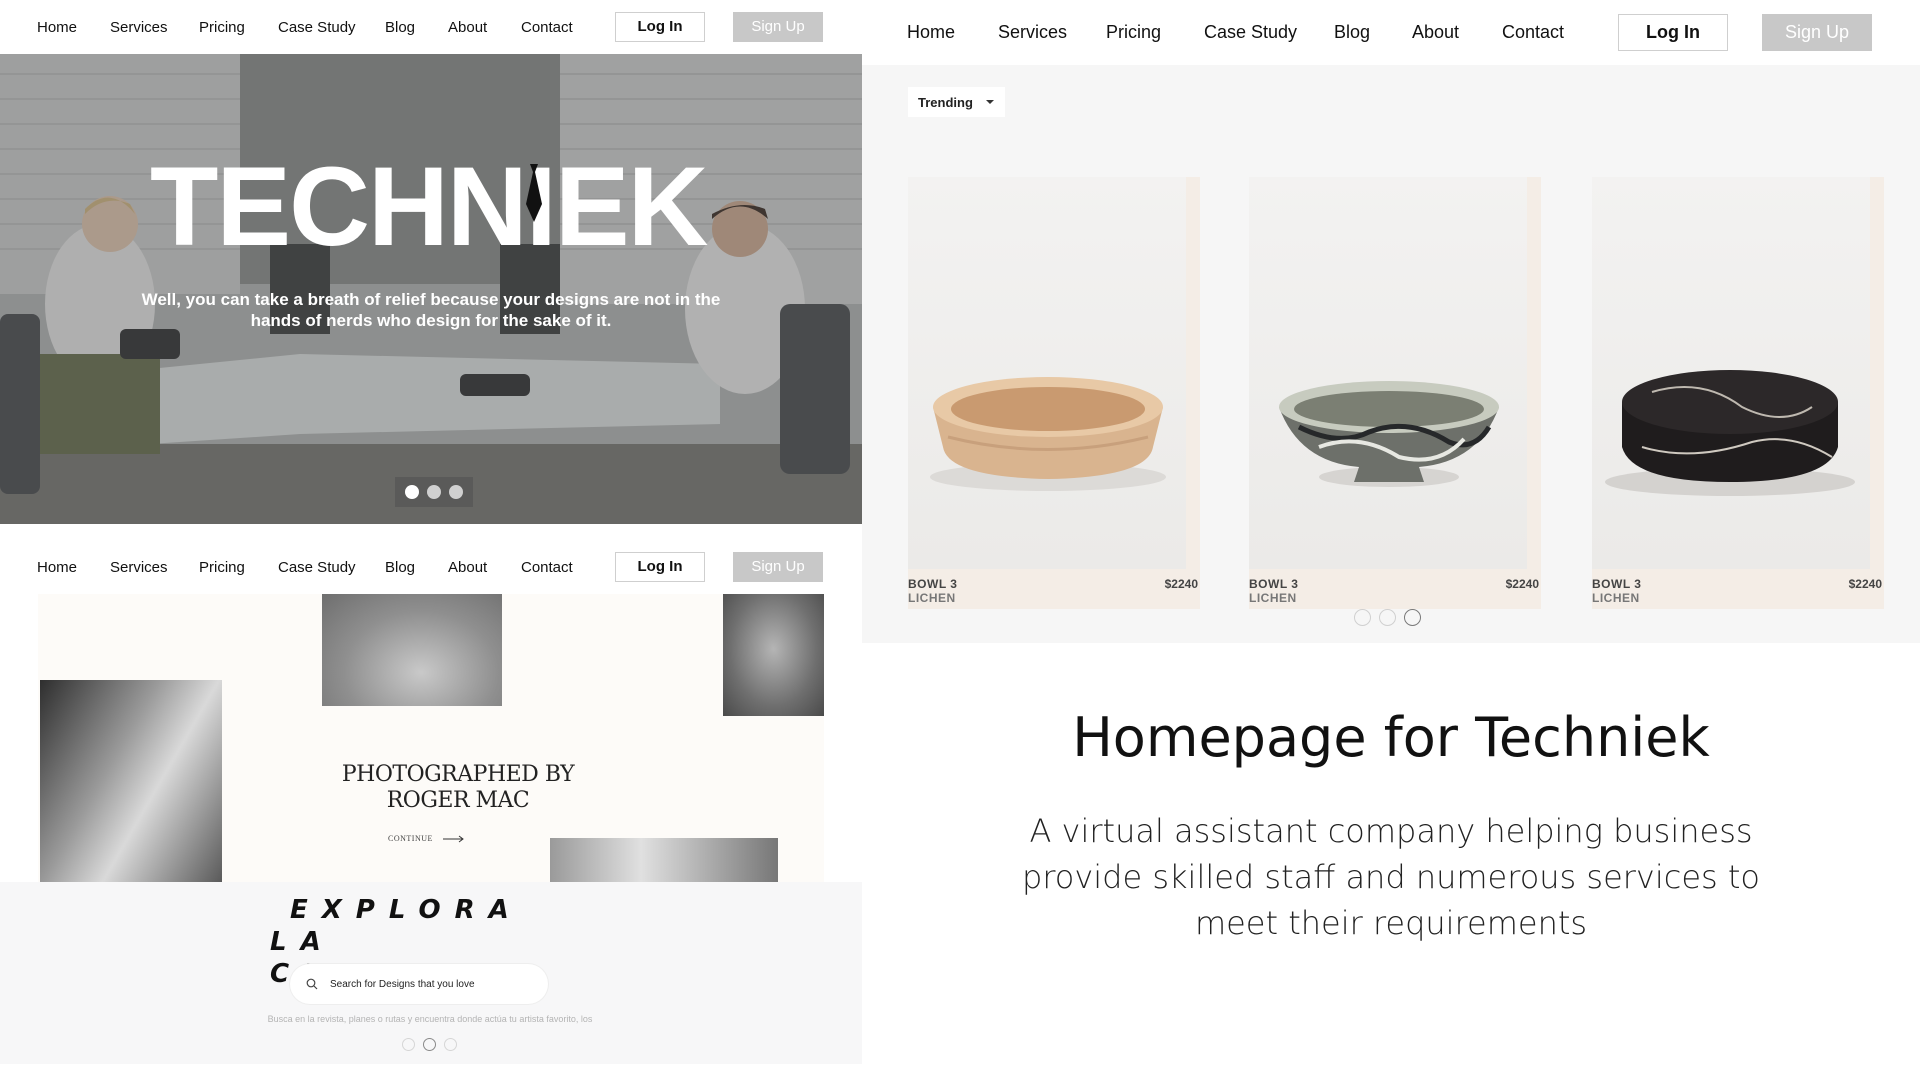  What do you see at coordinates (1391, 737) in the screenshot?
I see `project-headline: Homepage for Techniek` at bounding box center [1391, 737].